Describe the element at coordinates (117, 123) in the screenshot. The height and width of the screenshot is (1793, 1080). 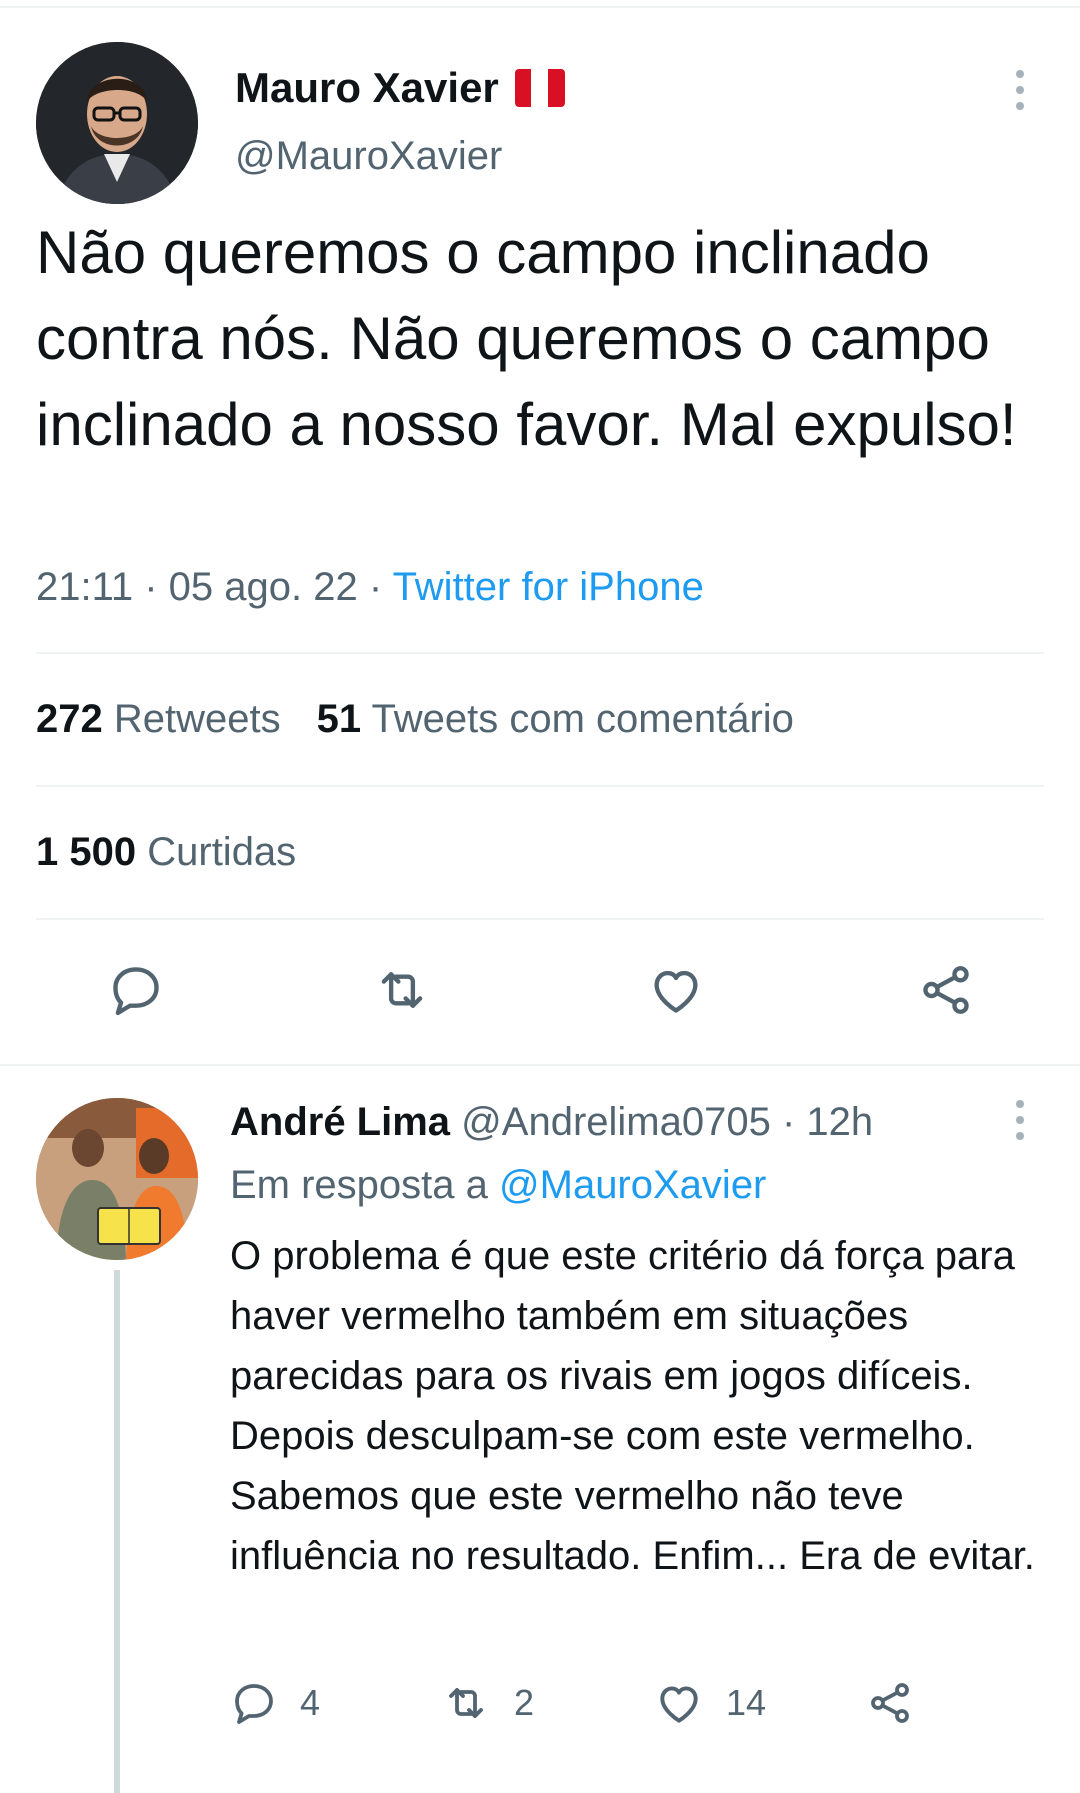
I see `author-avatar` at that location.